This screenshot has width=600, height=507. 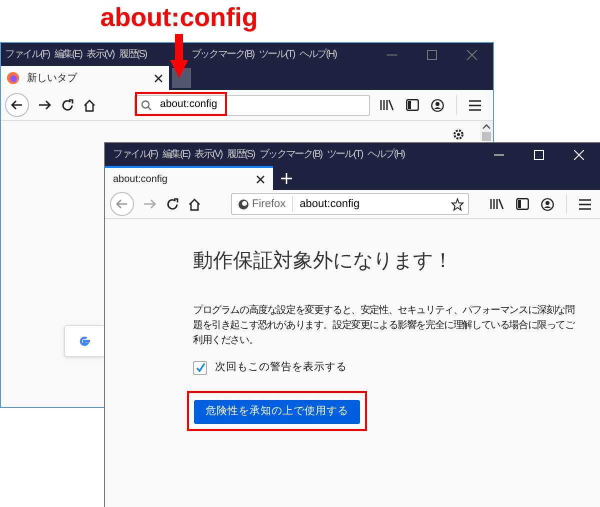 I want to click on checkbox-label: 次回もこの警告を表示する, so click(x=281, y=367).